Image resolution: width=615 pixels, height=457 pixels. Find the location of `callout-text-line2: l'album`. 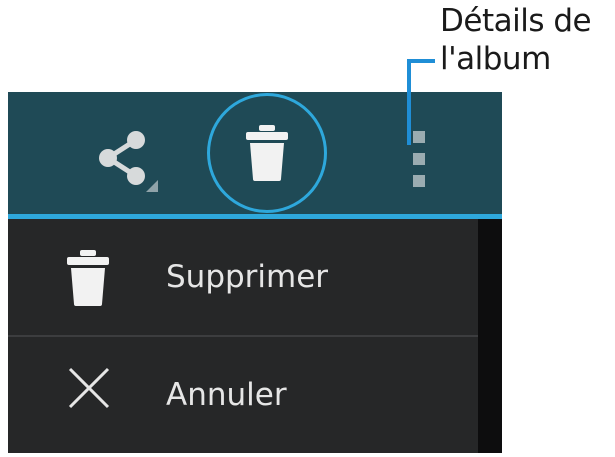

callout-text-line2: l'album is located at coordinates (495, 59).